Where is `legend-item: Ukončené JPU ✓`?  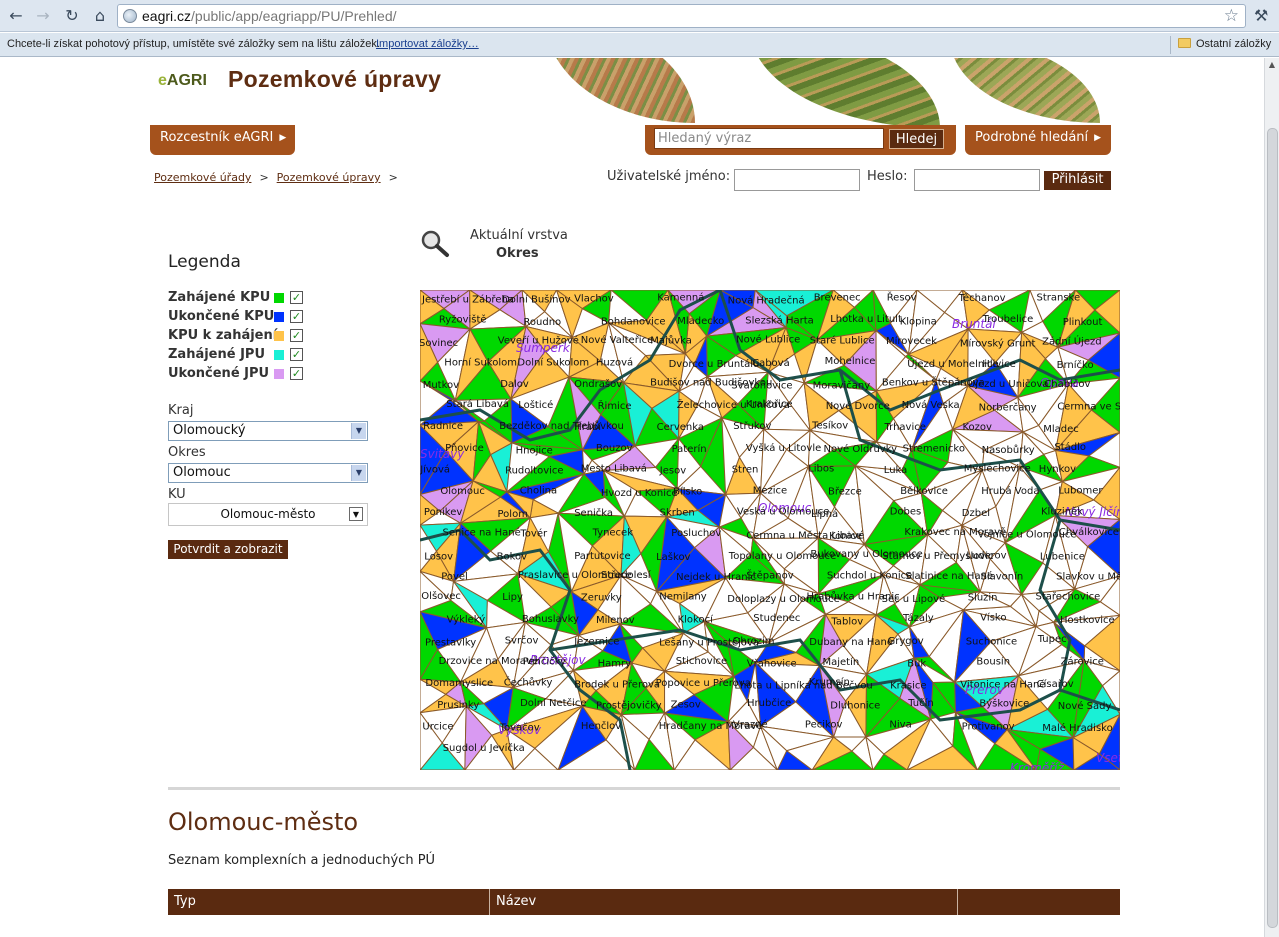 legend-item: Ukončené JPU ✓ is located at coordinates (238, 374).